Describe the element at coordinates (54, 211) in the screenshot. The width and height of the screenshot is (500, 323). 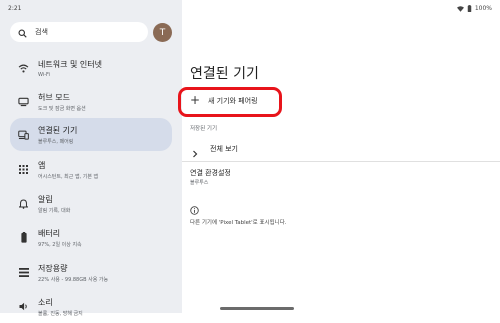
I see `sidebar-item-subtitle: 알림 기록, 대화` at that location.